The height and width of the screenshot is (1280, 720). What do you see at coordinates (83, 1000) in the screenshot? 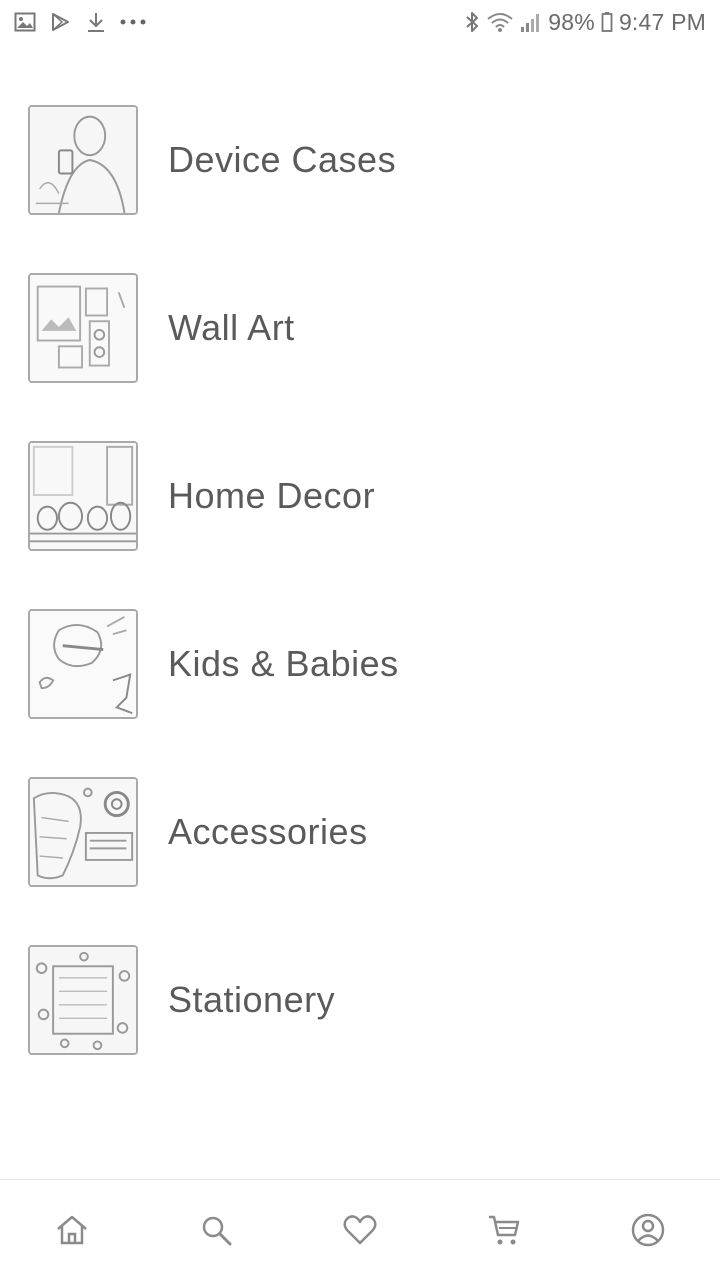
I see `stationery-thumbnail` at bounding box center [83, 1000].